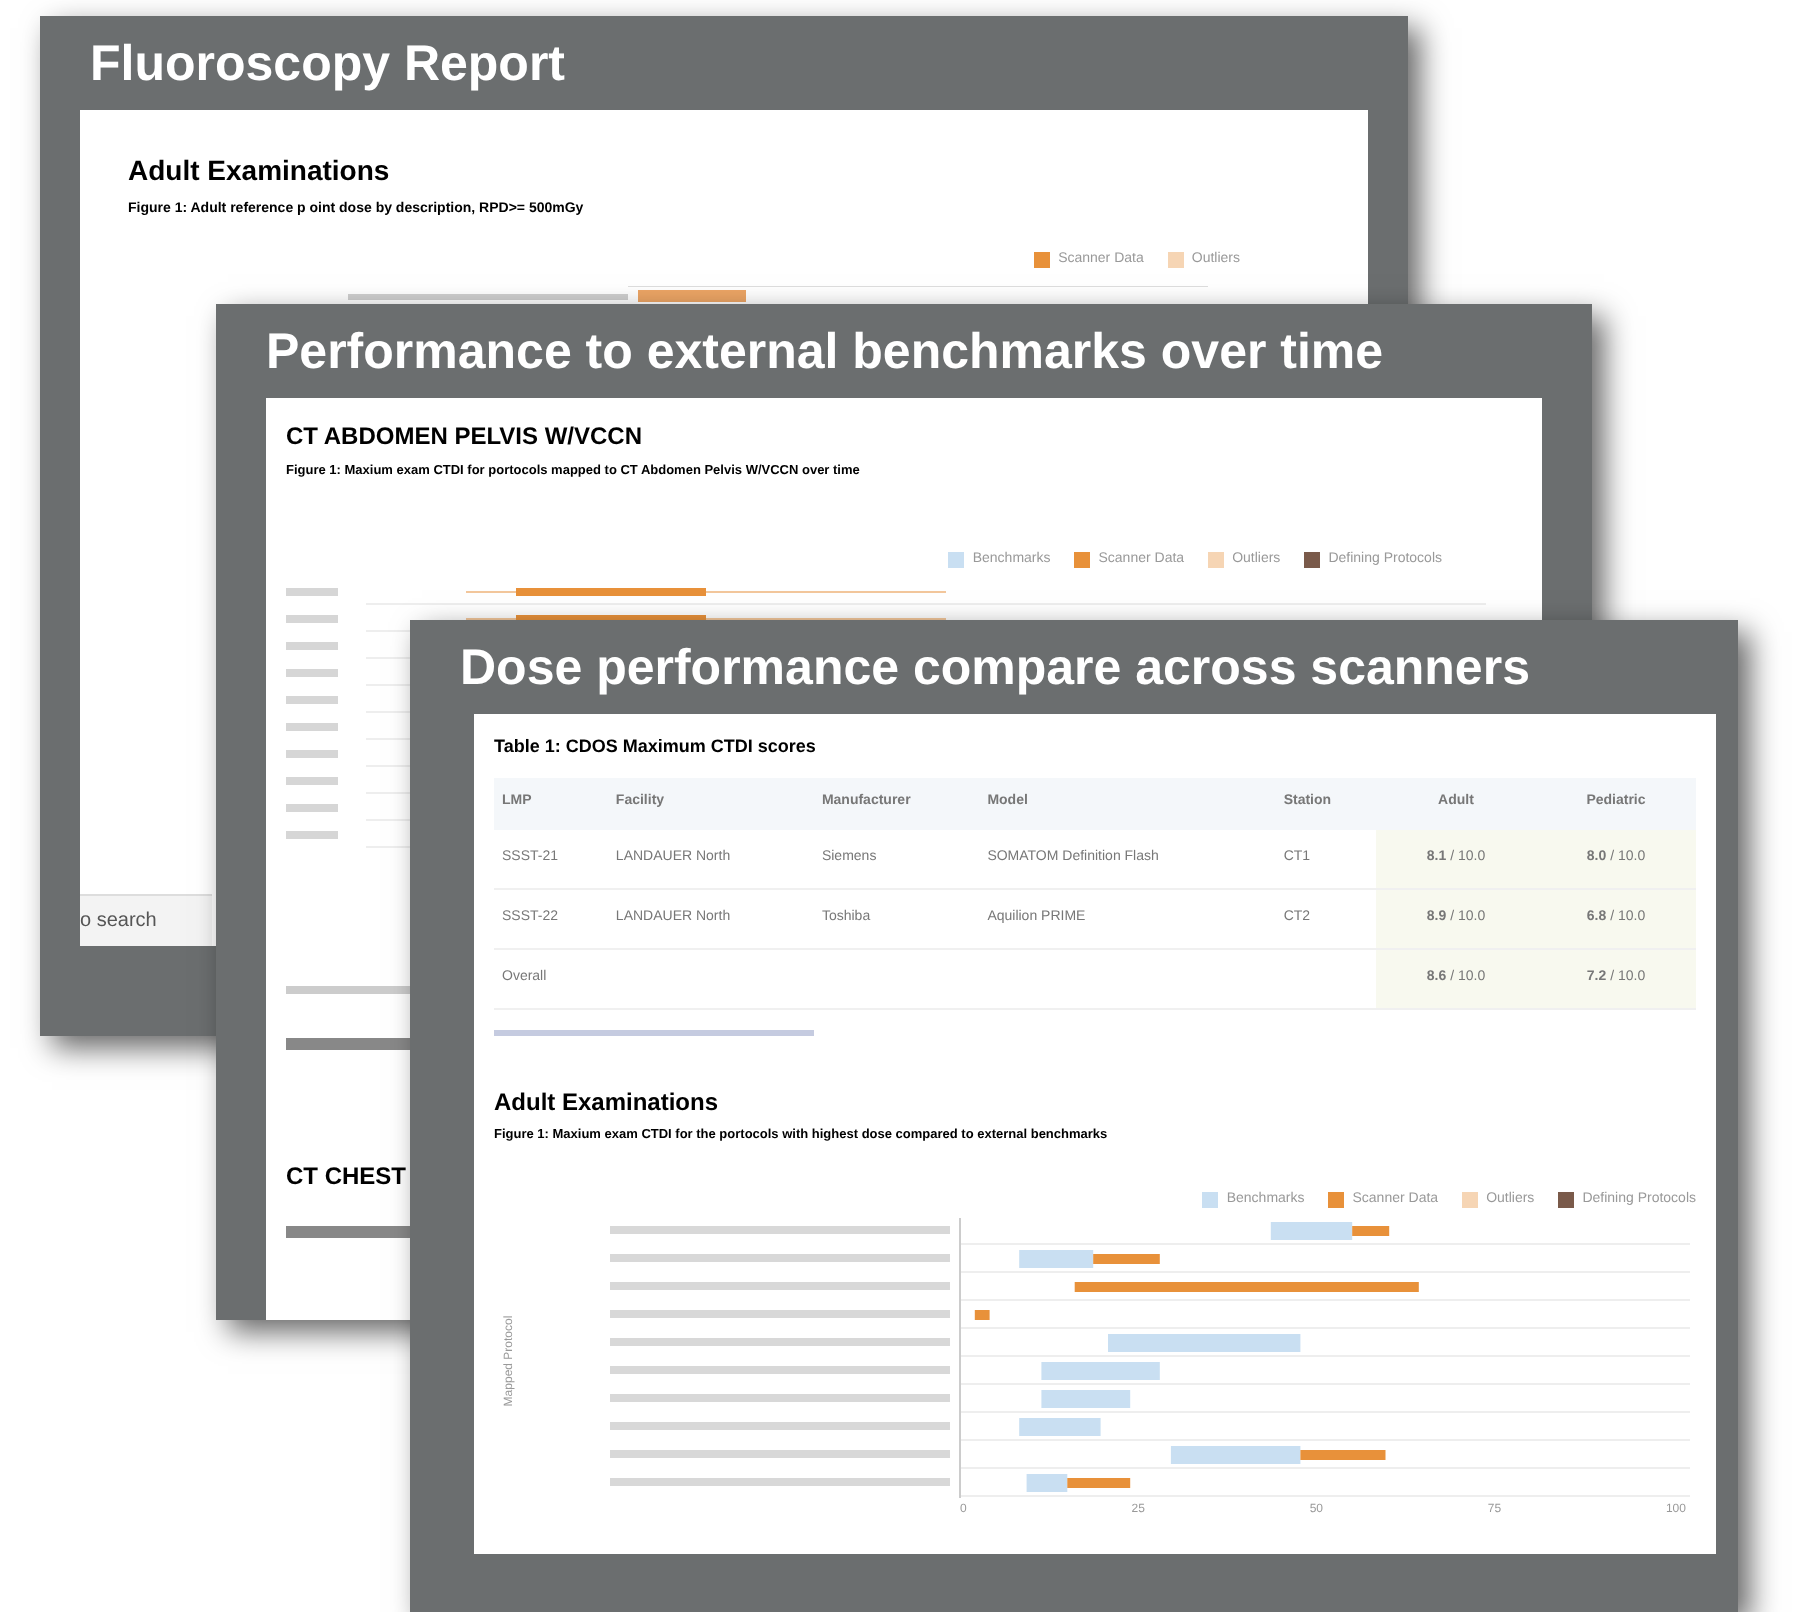 Image resolution: width=1794 pixels, height=1612 pixels. I want to click on search-bar: o search, so click(146, 920).